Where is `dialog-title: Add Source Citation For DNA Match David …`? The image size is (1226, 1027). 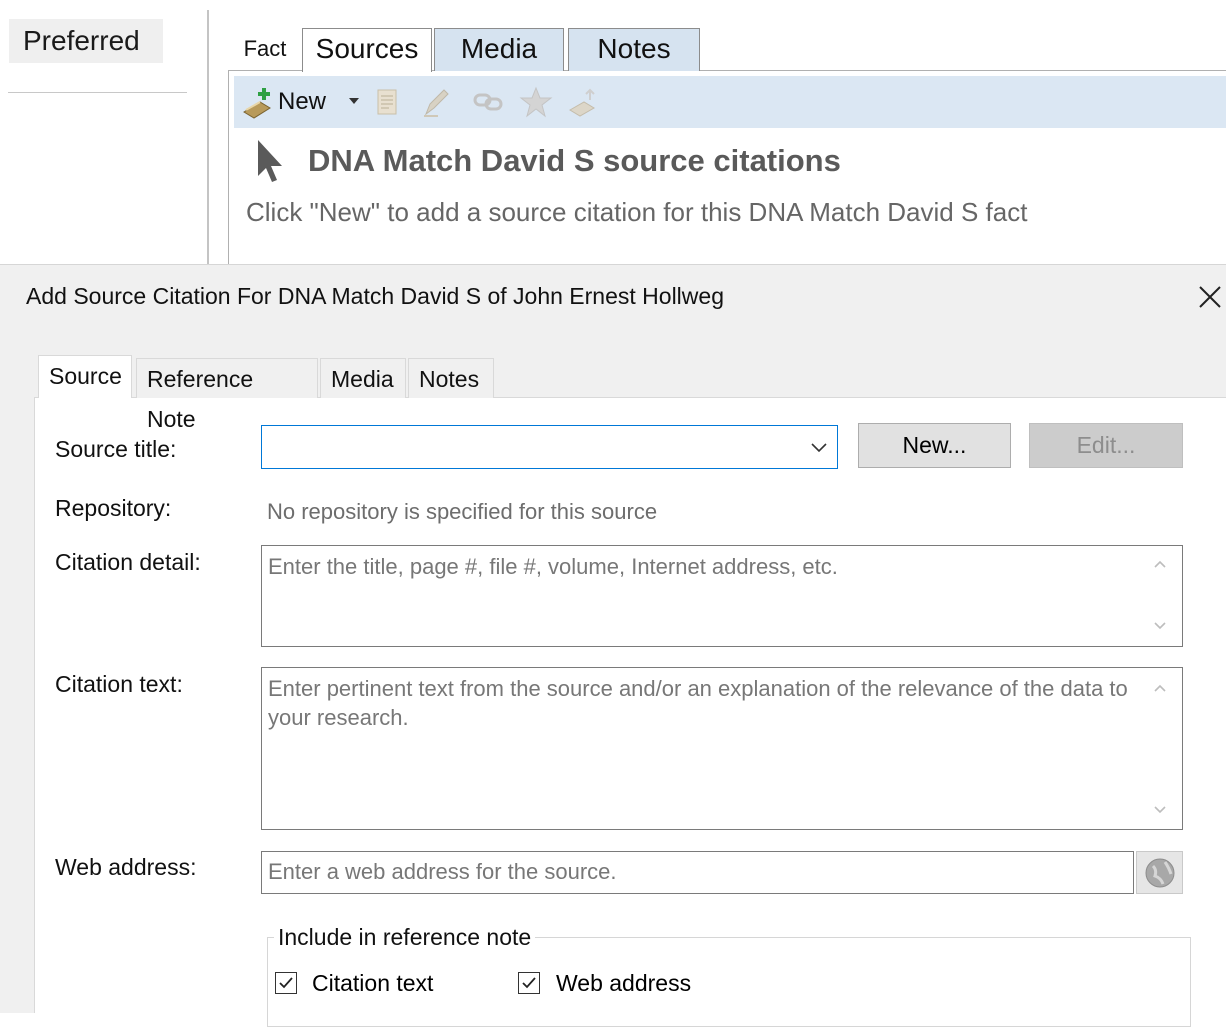
dialog-title: Add Source Citation For DNA Match David … is located at coordinates (375, 296).